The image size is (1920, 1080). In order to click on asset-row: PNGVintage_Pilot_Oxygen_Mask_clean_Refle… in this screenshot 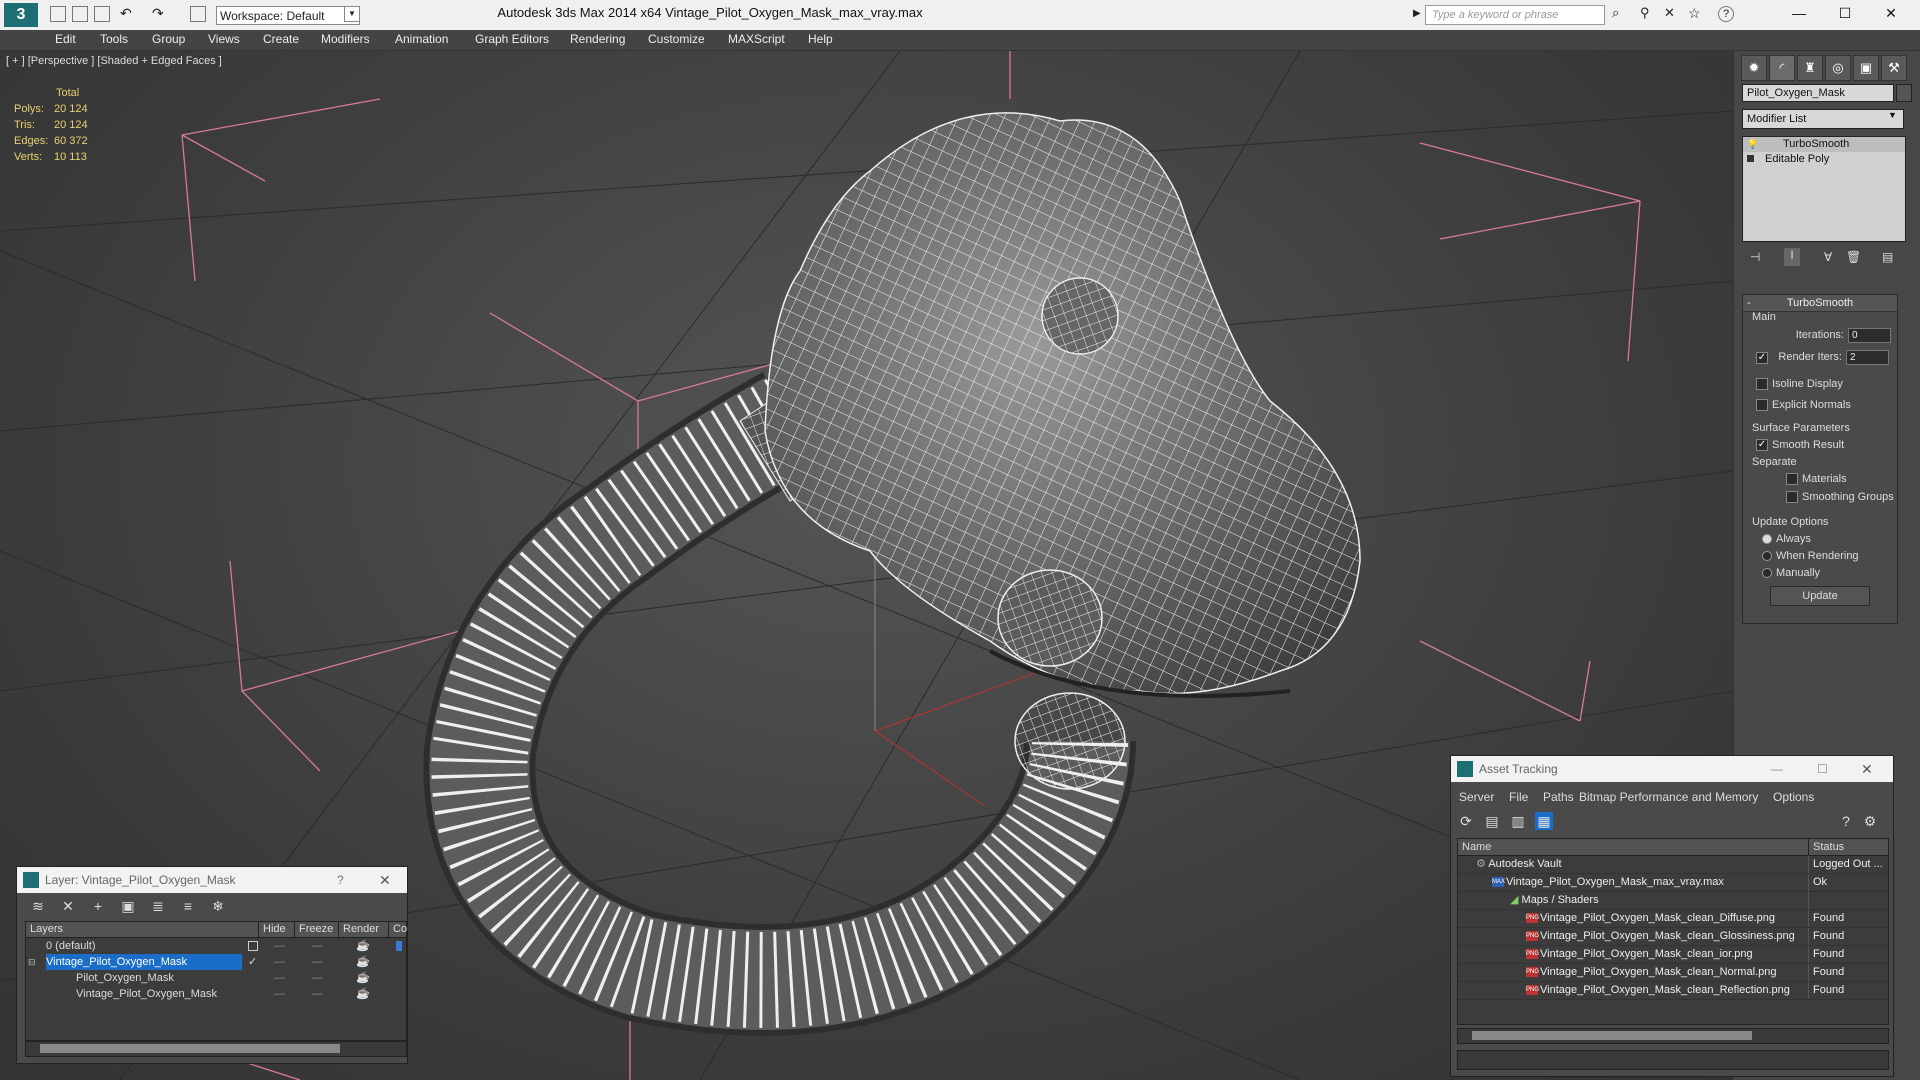, I will do `click(1673, 991)`.